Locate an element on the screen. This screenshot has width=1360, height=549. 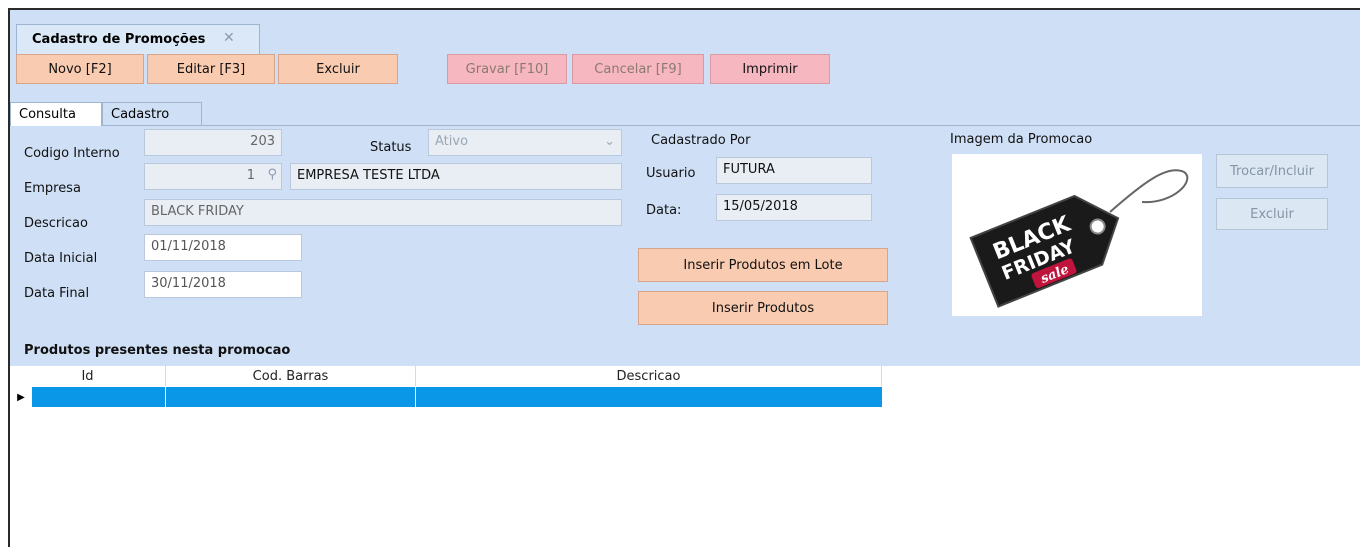
delete-button: Excluir is located at coordinates (338, 69).